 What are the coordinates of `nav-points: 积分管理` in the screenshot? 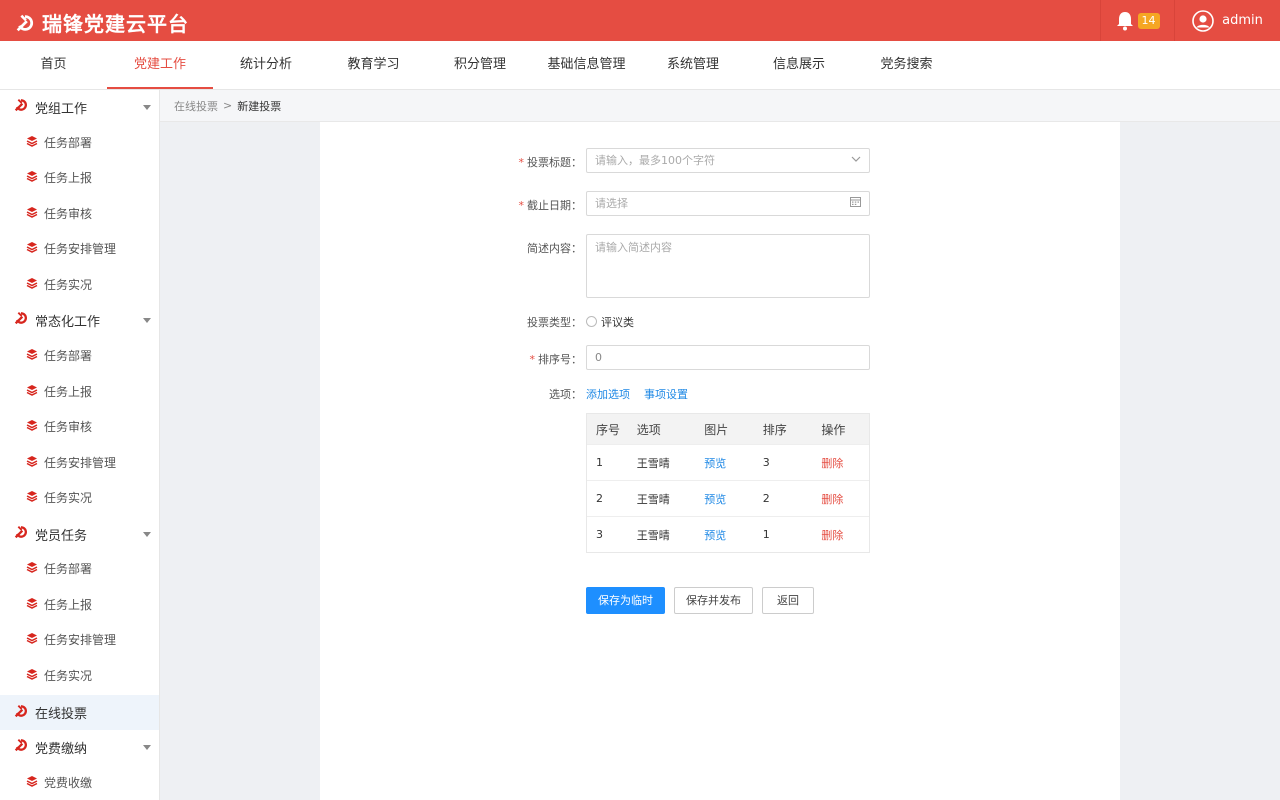 It's located at (480, 65).